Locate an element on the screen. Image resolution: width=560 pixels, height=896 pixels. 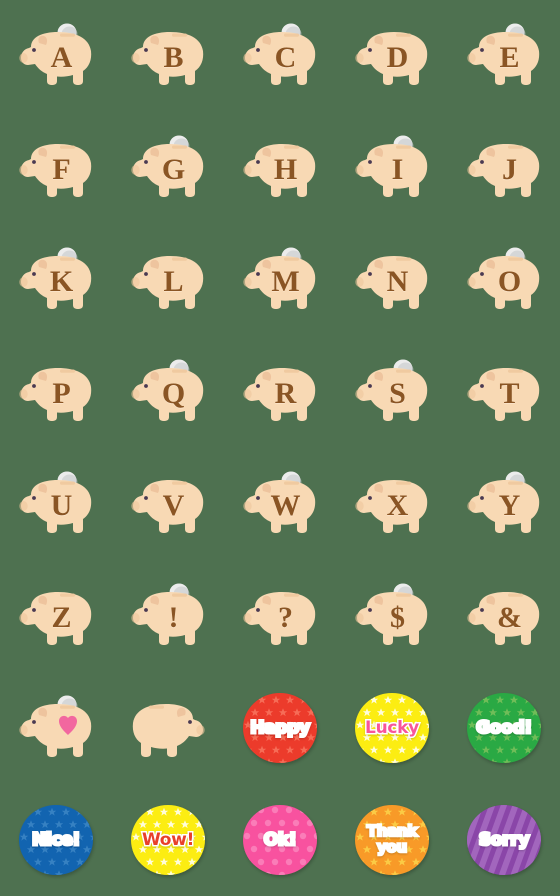
sticker-pig-g: G is located at coordinates (168, 168).